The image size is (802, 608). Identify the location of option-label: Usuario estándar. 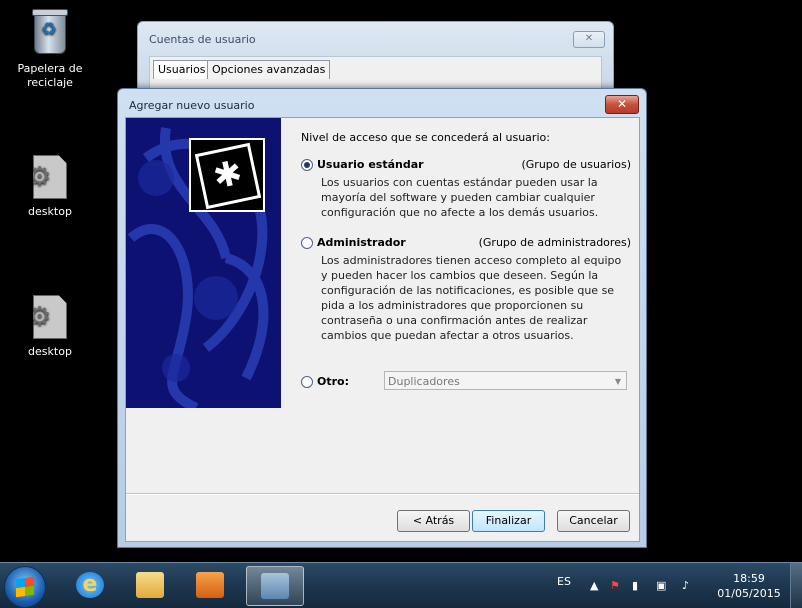
(370, 164).